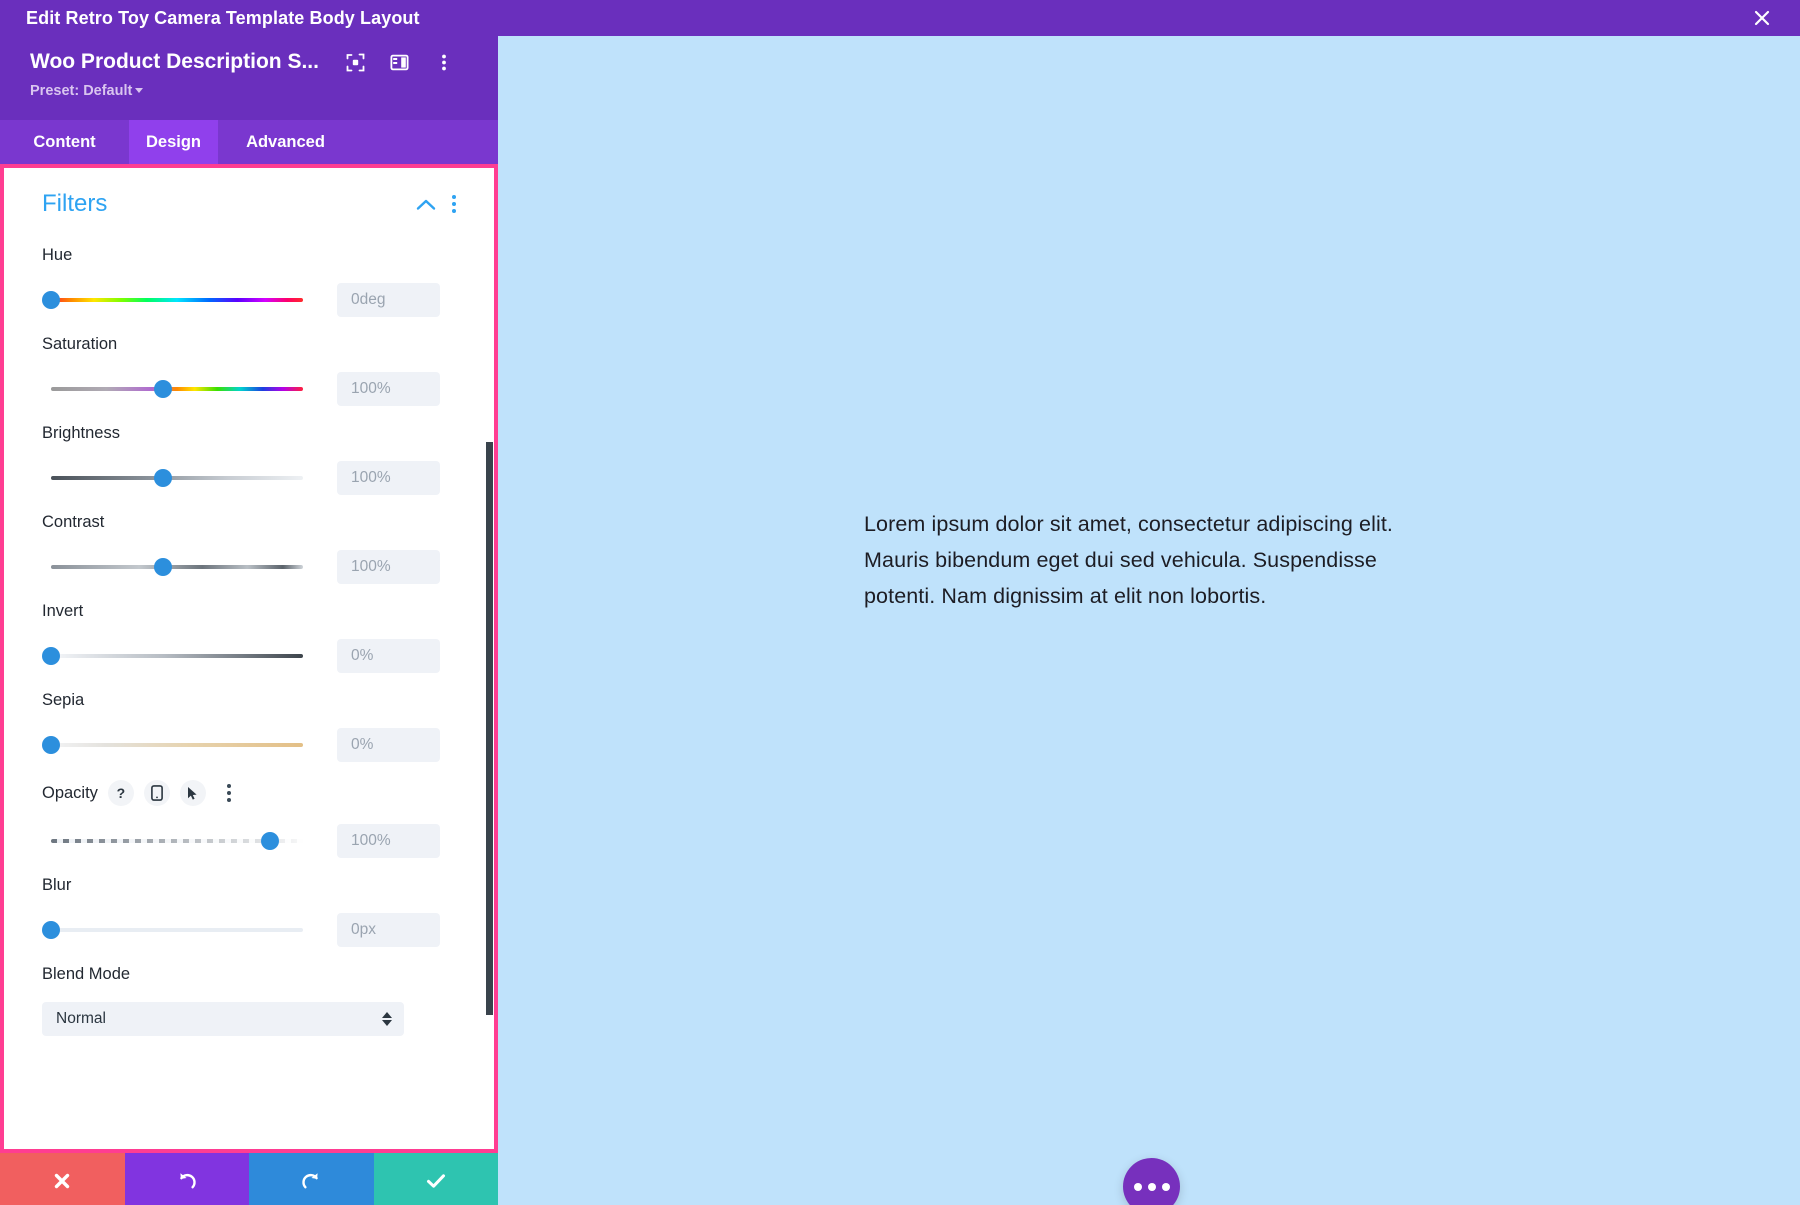  What do you see at coordinates (70, 792) in the screenshot?
I see `field-label: Opacity` at bounding box center [70, 792].